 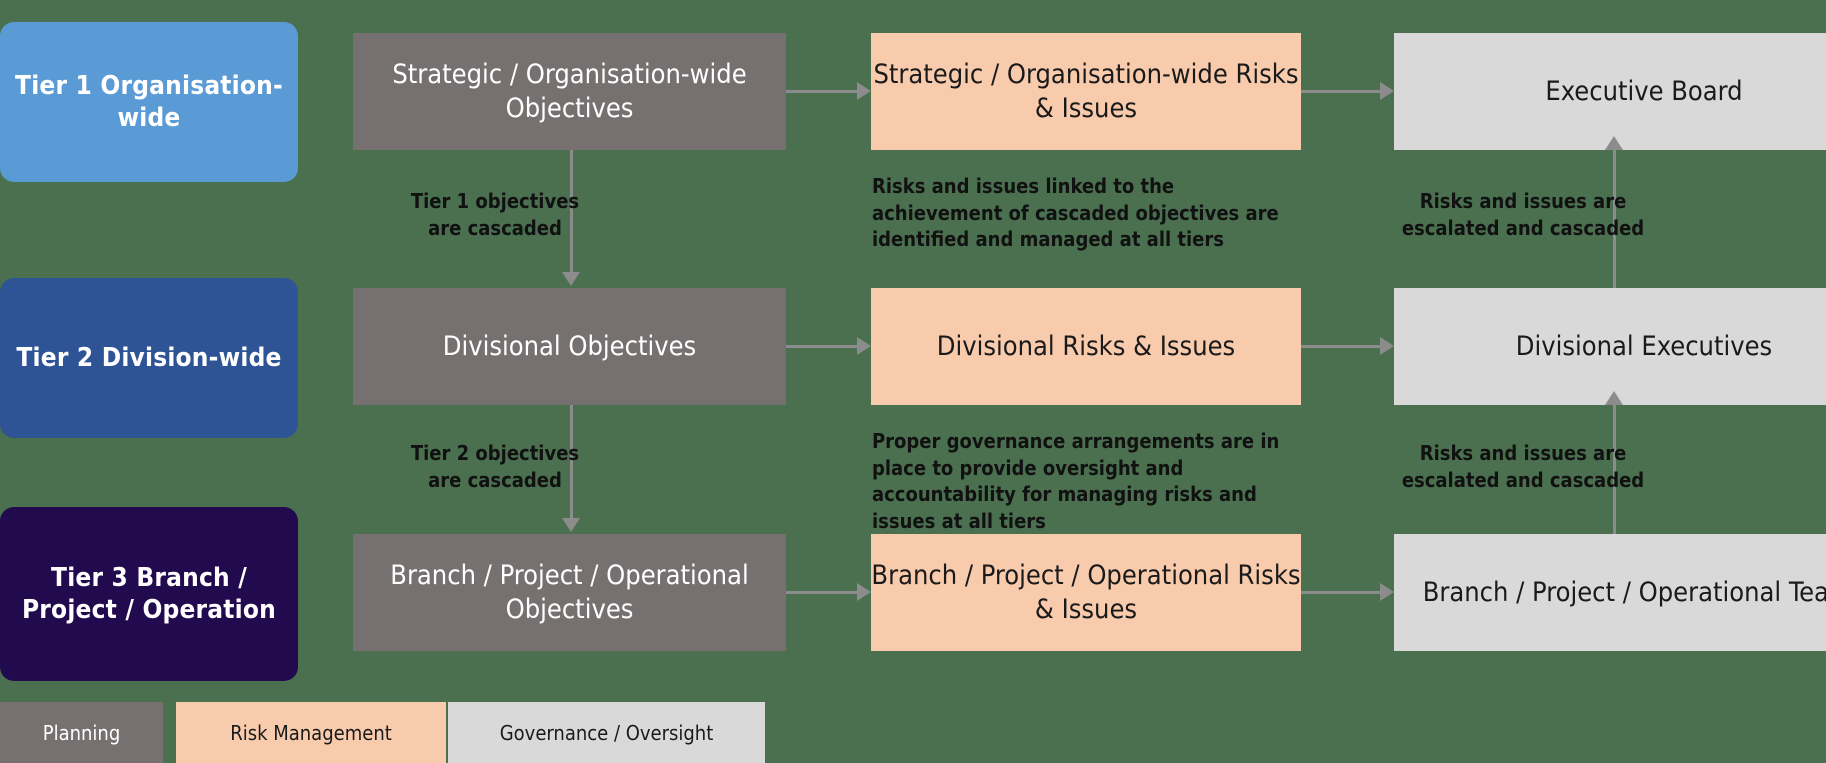 What do you see at coordinates (495, 214) in the screenshot?
I see `caption-cascade-tier1: Tier 1 objectives are cascaded` at bounding box center [495, 214].